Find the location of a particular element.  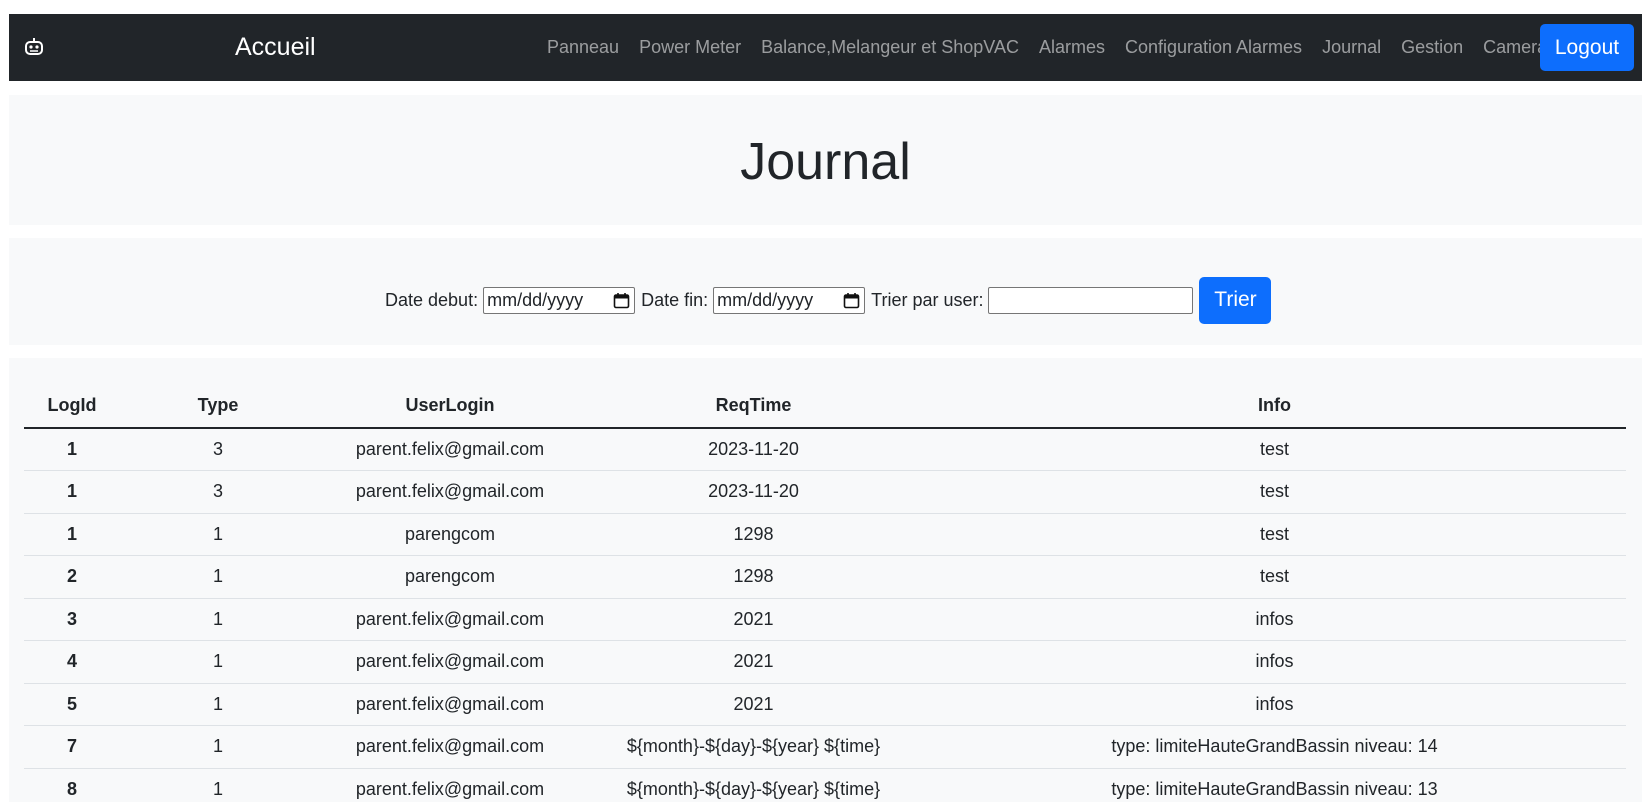

logout-button: Logout is located at coordinates (1587, 47).